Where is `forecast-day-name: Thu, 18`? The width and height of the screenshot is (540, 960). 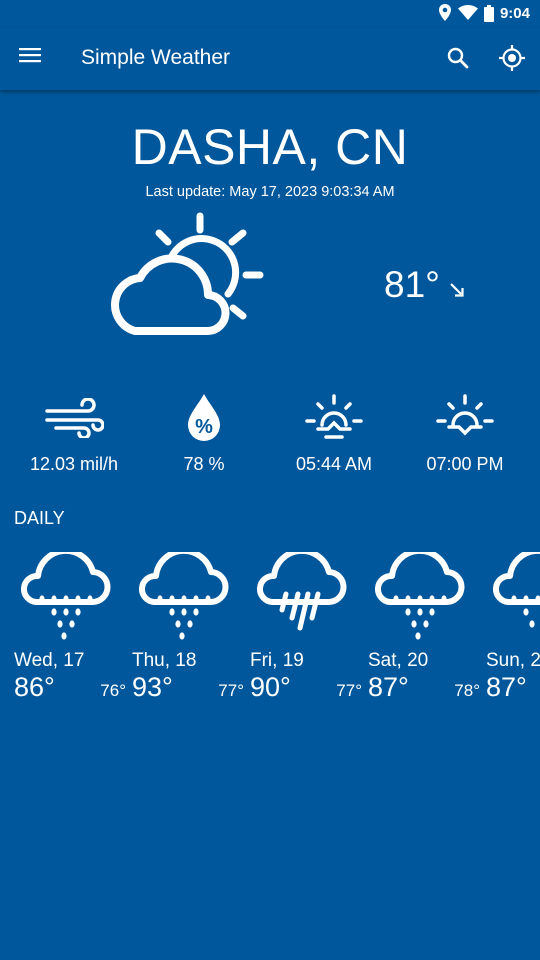
forecast-day-name: Thu, 18 is located at coordinates (164, 660).